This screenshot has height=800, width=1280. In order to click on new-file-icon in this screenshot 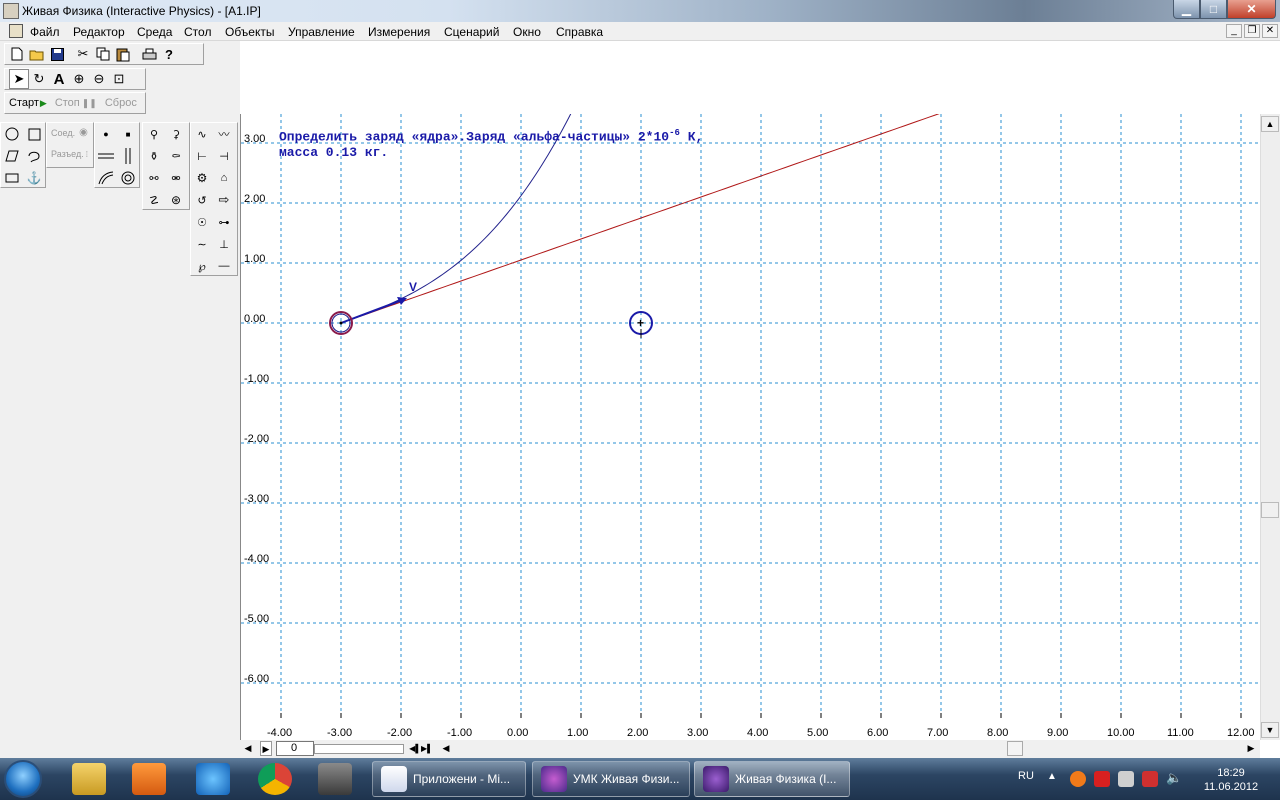, I will do `click(17, 54)`.